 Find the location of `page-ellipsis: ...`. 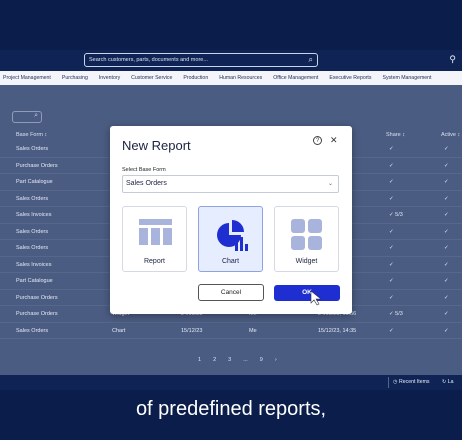

page-ellipsis: ... is located at coordinates (245, 360).